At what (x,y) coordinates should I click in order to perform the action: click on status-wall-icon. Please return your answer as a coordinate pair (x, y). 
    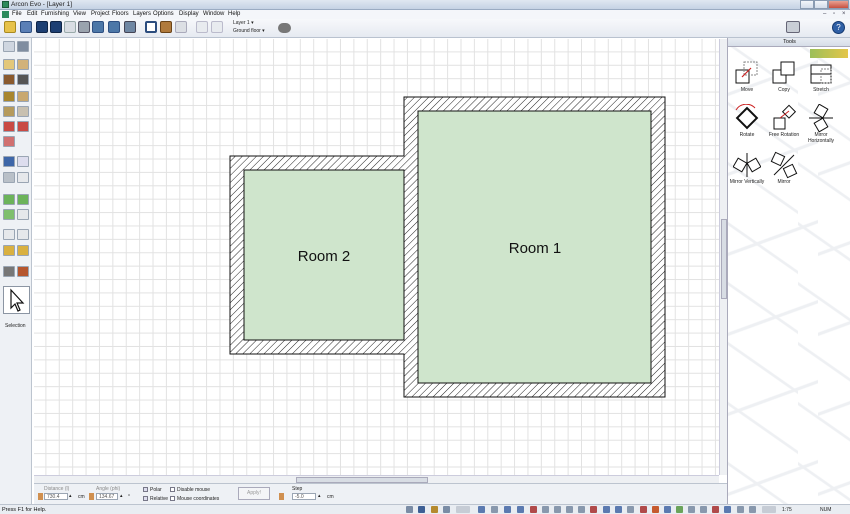
    Looking at the image, I should click on (494, 509).